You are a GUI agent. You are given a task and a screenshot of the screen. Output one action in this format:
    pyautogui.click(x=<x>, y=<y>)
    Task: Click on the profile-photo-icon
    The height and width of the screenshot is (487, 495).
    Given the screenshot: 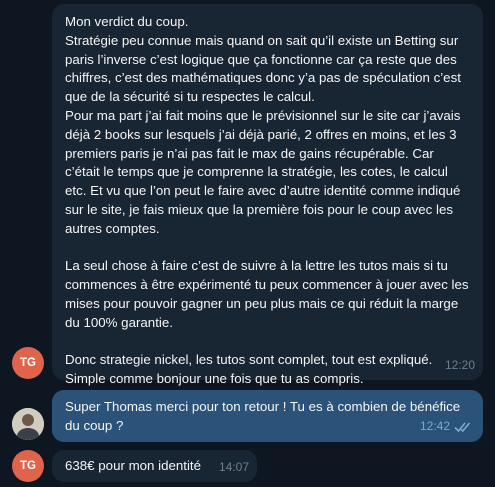 What is the action you would take?
    pyautogui.click(x=28, y=424)
    